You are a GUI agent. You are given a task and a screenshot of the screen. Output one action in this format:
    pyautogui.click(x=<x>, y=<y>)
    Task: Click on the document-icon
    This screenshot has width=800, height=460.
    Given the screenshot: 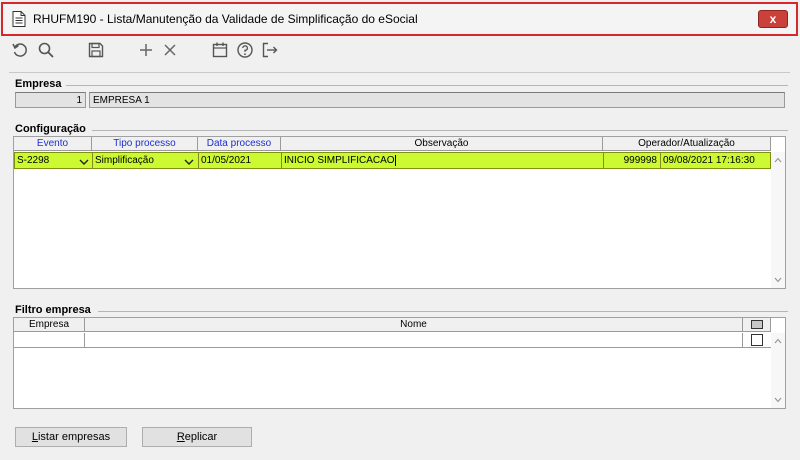 What is the action you would take?
    pyautogui.click(x=19, y=19)
    